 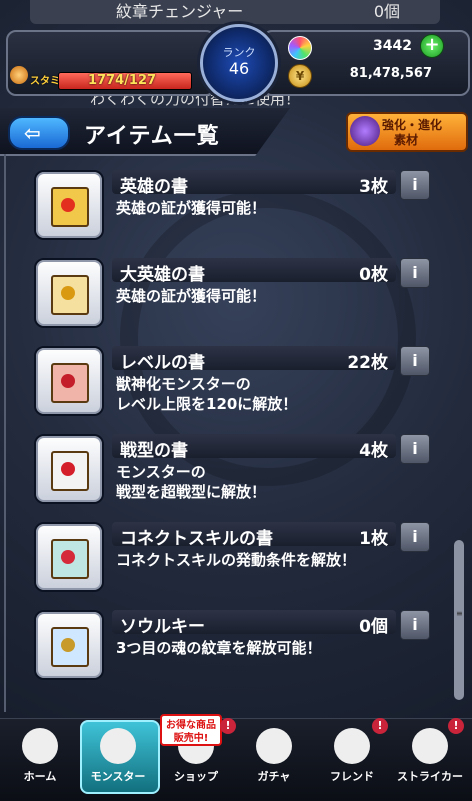 I want to click on item-count: 3枚, so click(x=373, y=187).